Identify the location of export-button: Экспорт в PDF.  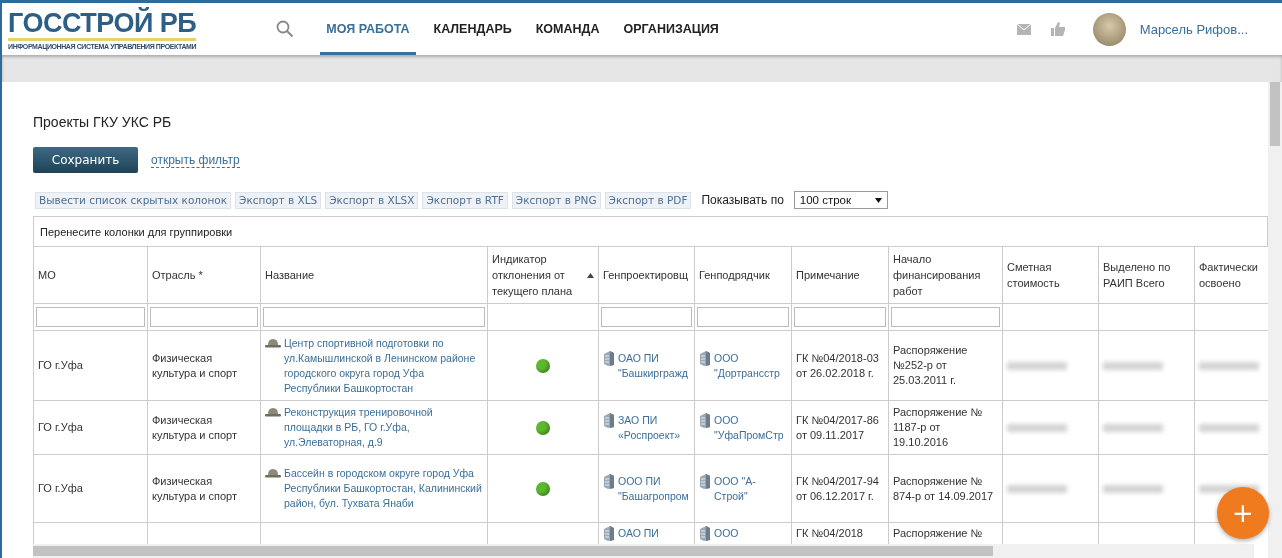
(648, 200).